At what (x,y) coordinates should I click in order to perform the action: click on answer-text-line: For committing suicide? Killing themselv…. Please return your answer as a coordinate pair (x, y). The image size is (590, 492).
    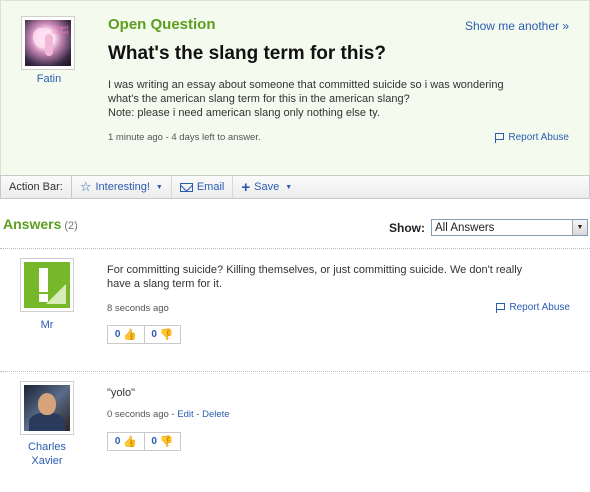
    Looking at the image, I should click on (315, 270).